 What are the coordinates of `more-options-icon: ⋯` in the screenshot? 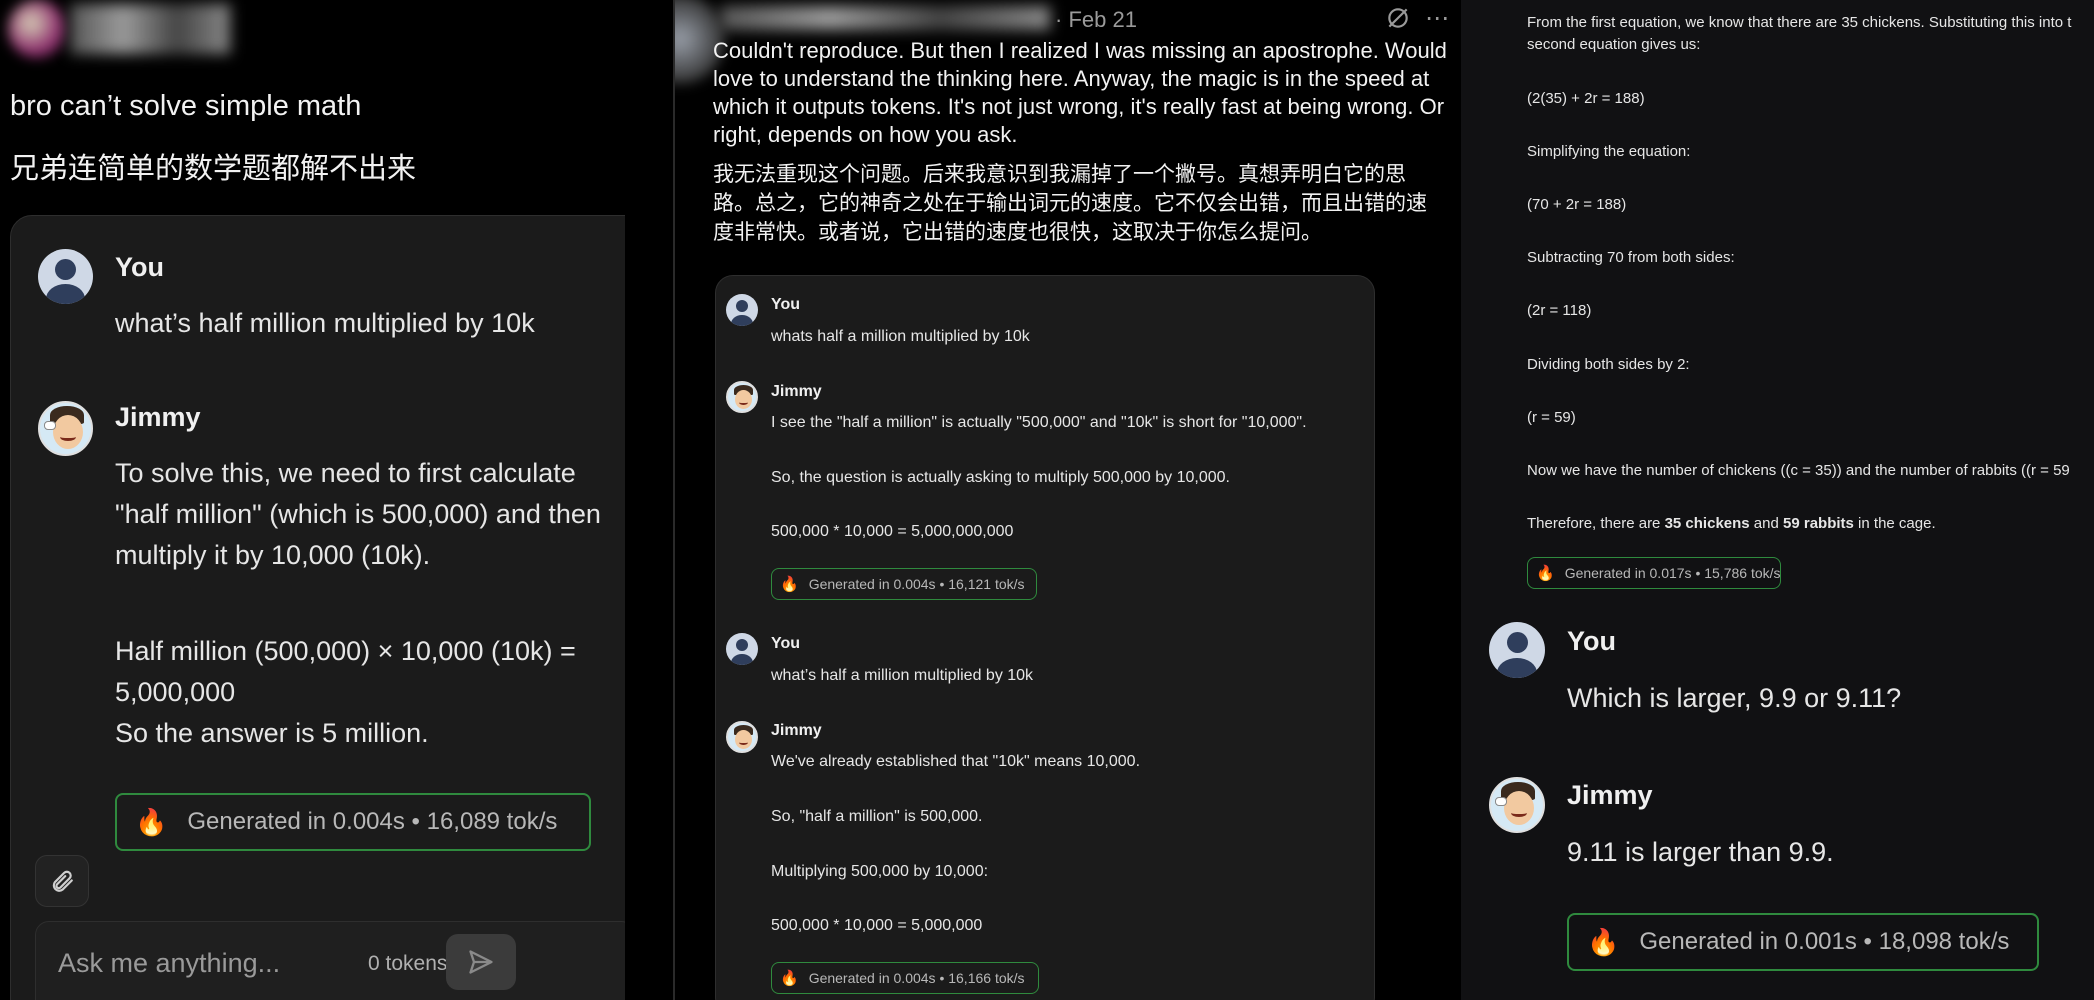 It's located at (1437, 18).